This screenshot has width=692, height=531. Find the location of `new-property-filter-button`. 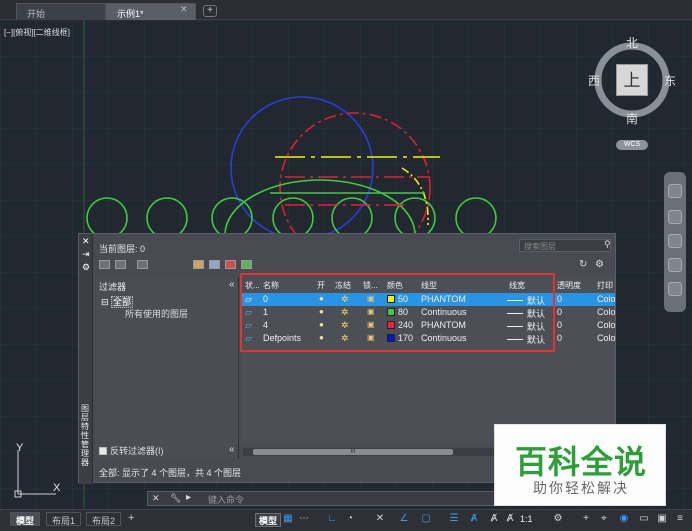

new-property-filter-button is located at coordinates (104, 264).